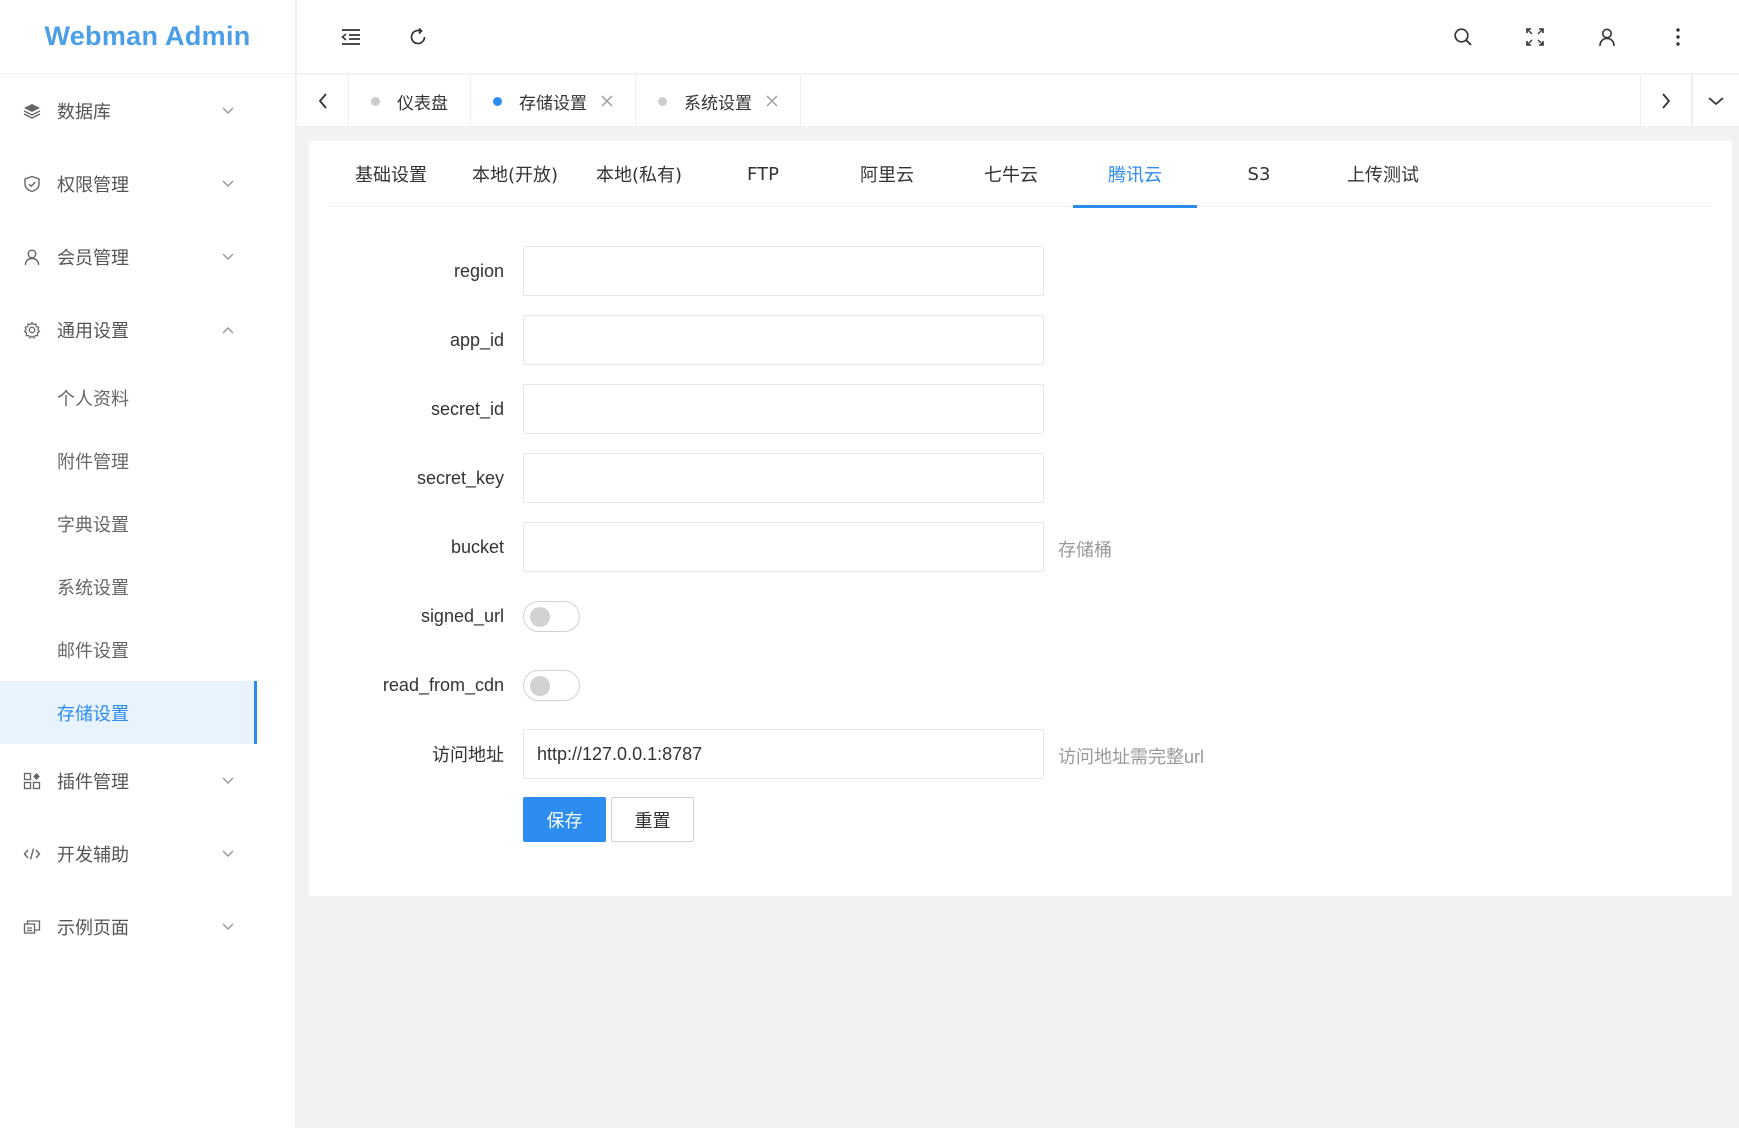  What do you see at coordinates (93, 782) in the screenshot?
I see `sidebar-item-label: 插件管理` at bounding box center [93, 782].